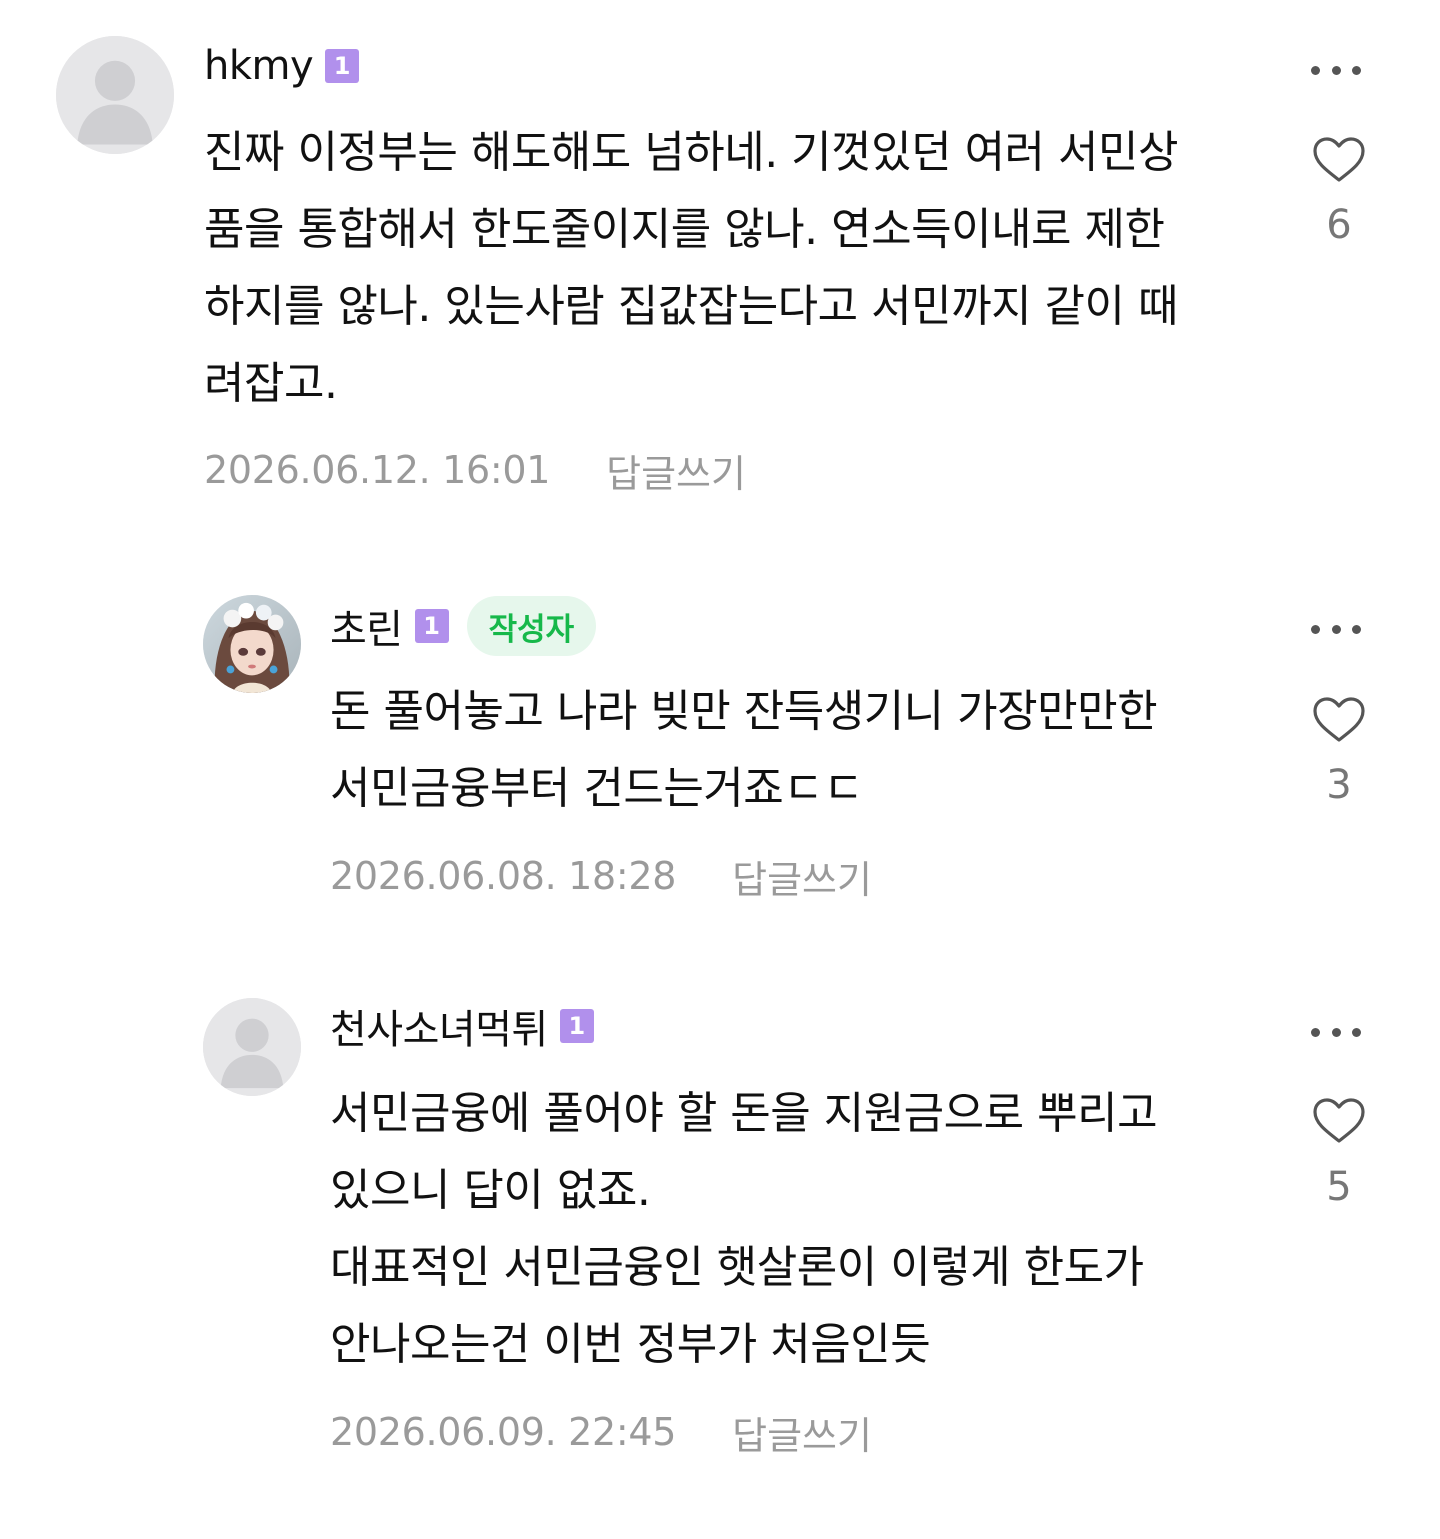 This screenshot has width=1440, height=1539. Describe the element at coordinates (802, 1432) in the screenshot. I see `reply-button: 답글쓰기` at that location.